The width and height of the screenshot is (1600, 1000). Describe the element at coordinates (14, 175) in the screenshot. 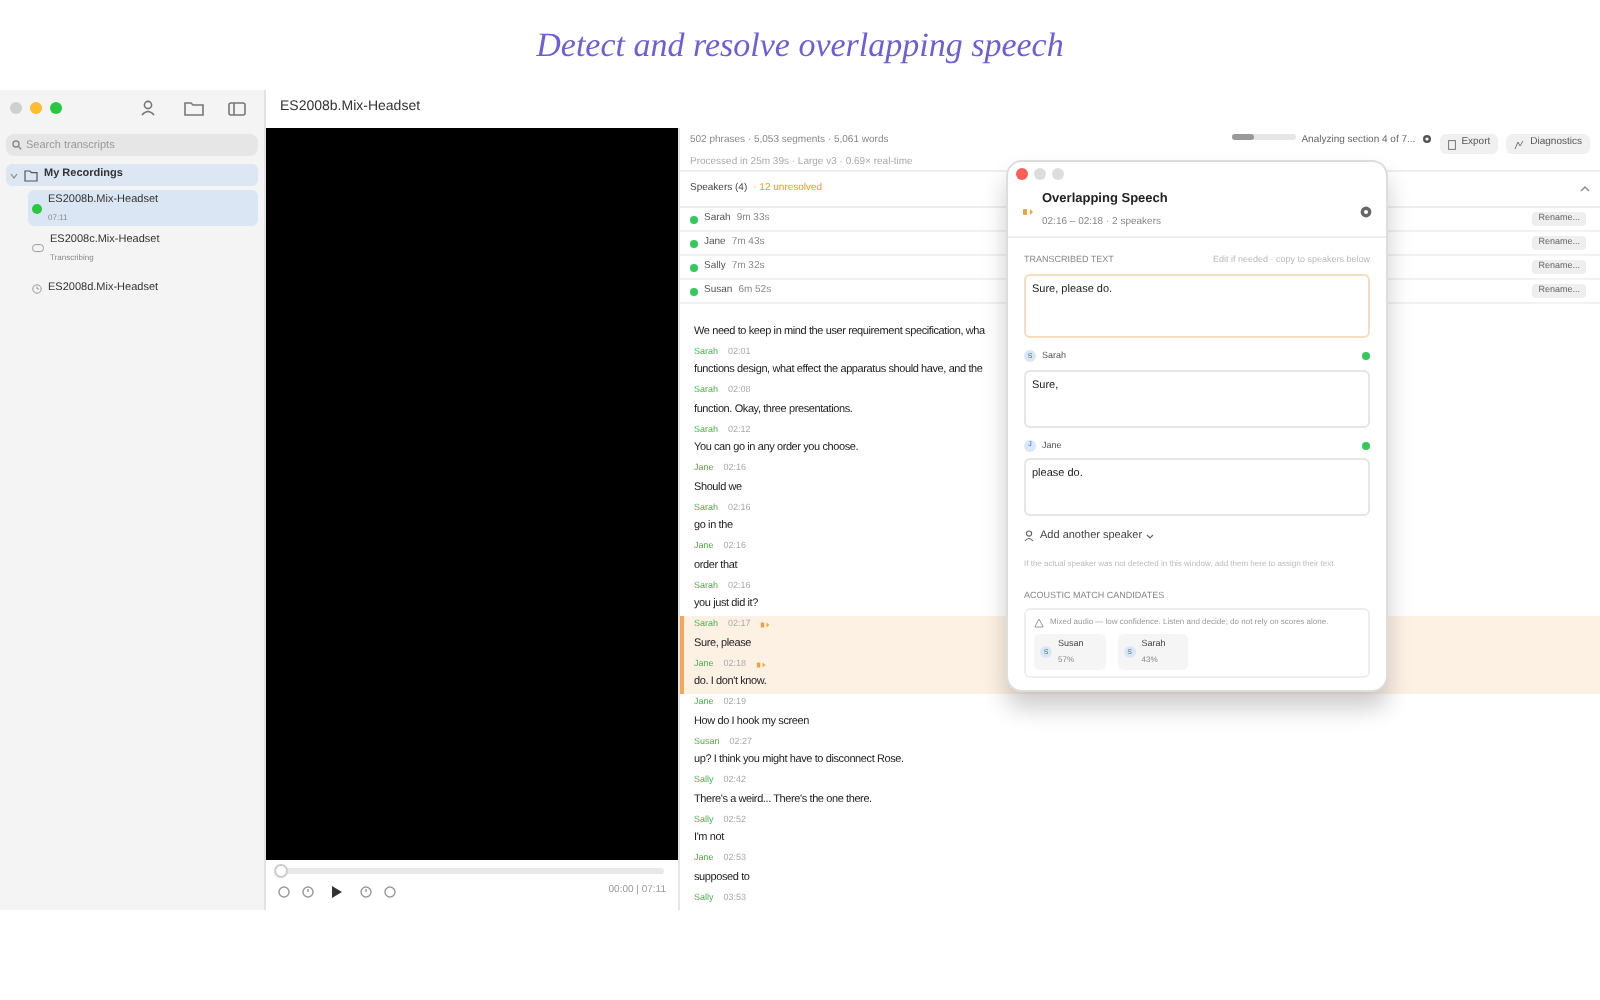

I see `disclosure-icon` at that location.